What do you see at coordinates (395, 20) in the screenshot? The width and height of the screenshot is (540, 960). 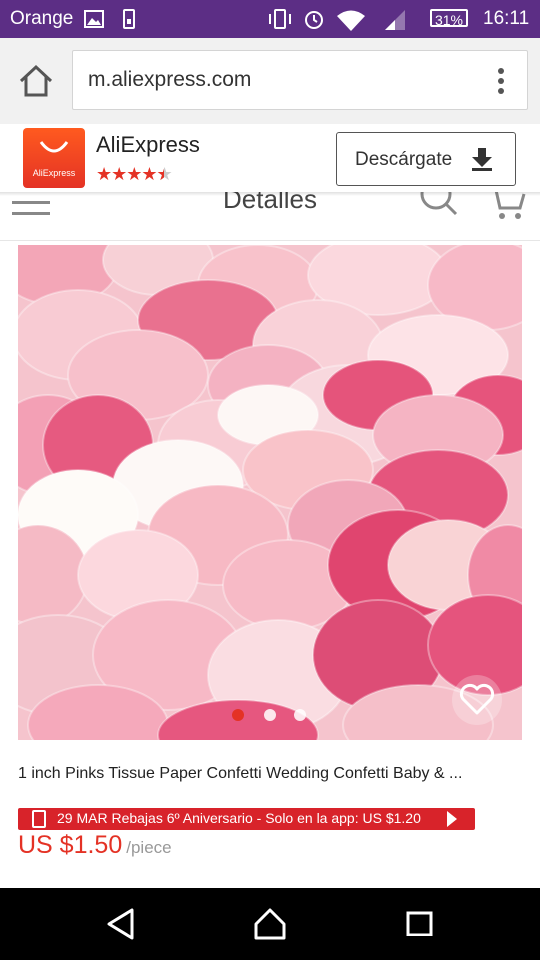 I see `signal-icon` at bounding box center [395, 20].